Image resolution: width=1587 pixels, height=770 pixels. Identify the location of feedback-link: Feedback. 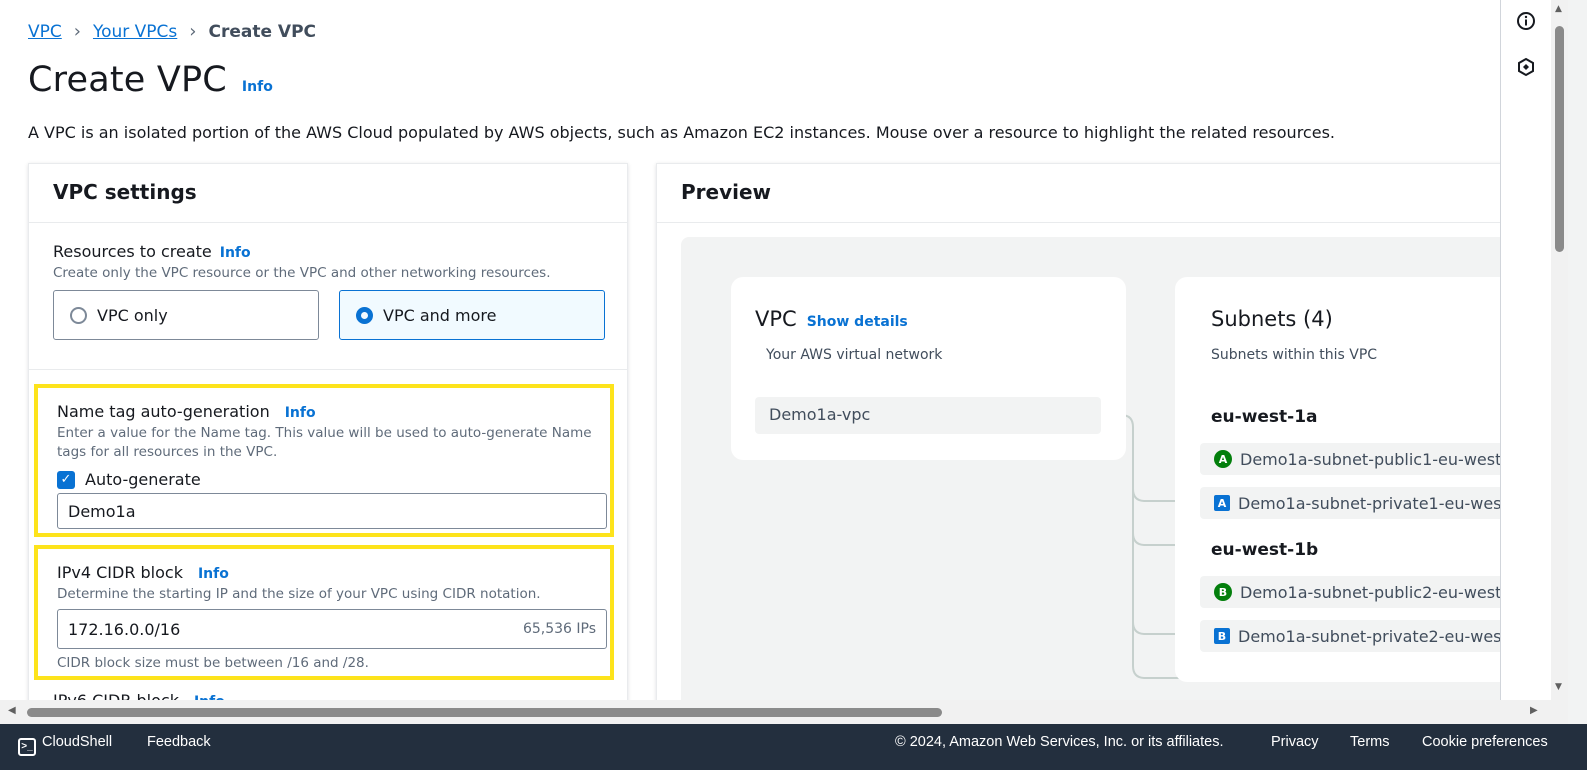
(179, 742).